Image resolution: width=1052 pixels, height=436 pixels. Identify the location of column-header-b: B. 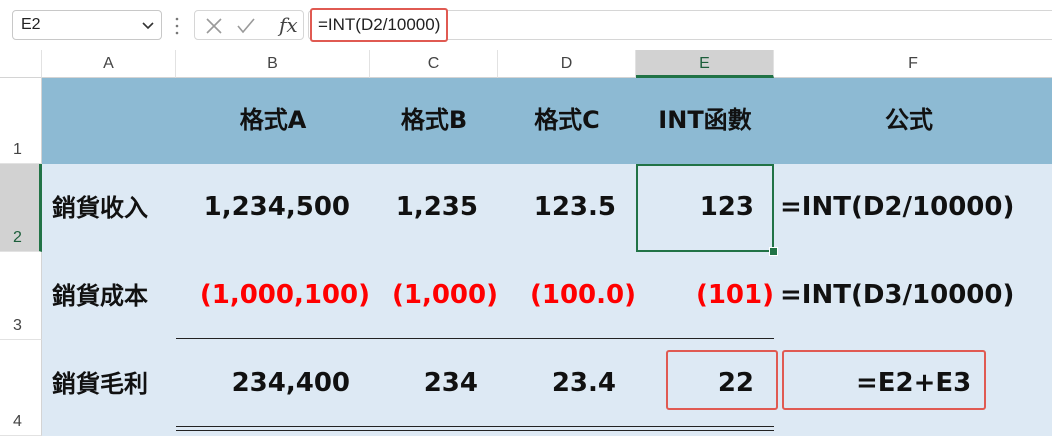
(273, 64).